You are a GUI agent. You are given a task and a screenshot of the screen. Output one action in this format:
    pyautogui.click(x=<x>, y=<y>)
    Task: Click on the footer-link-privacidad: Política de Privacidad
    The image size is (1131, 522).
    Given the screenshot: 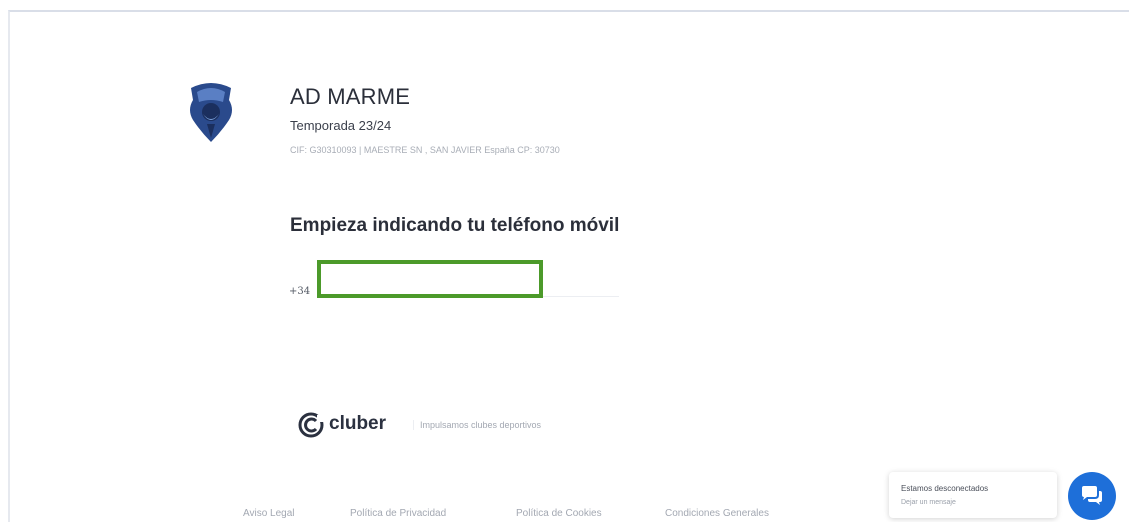 What is the action you would take?
    pyautogui.click(x=398, y=513)
    